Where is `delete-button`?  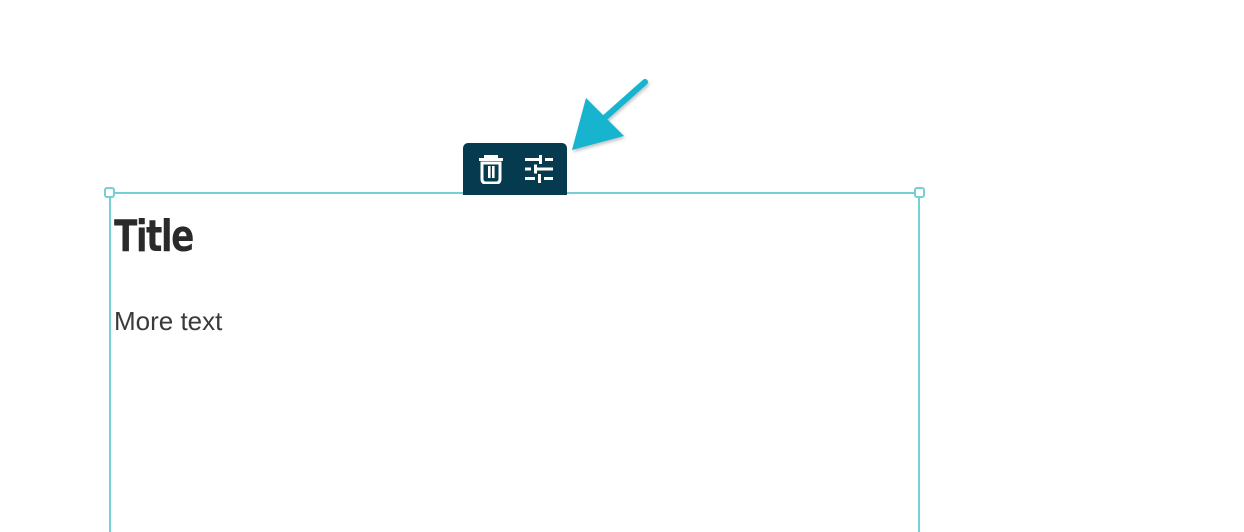 delete-button is located at coordinates (491, 169).